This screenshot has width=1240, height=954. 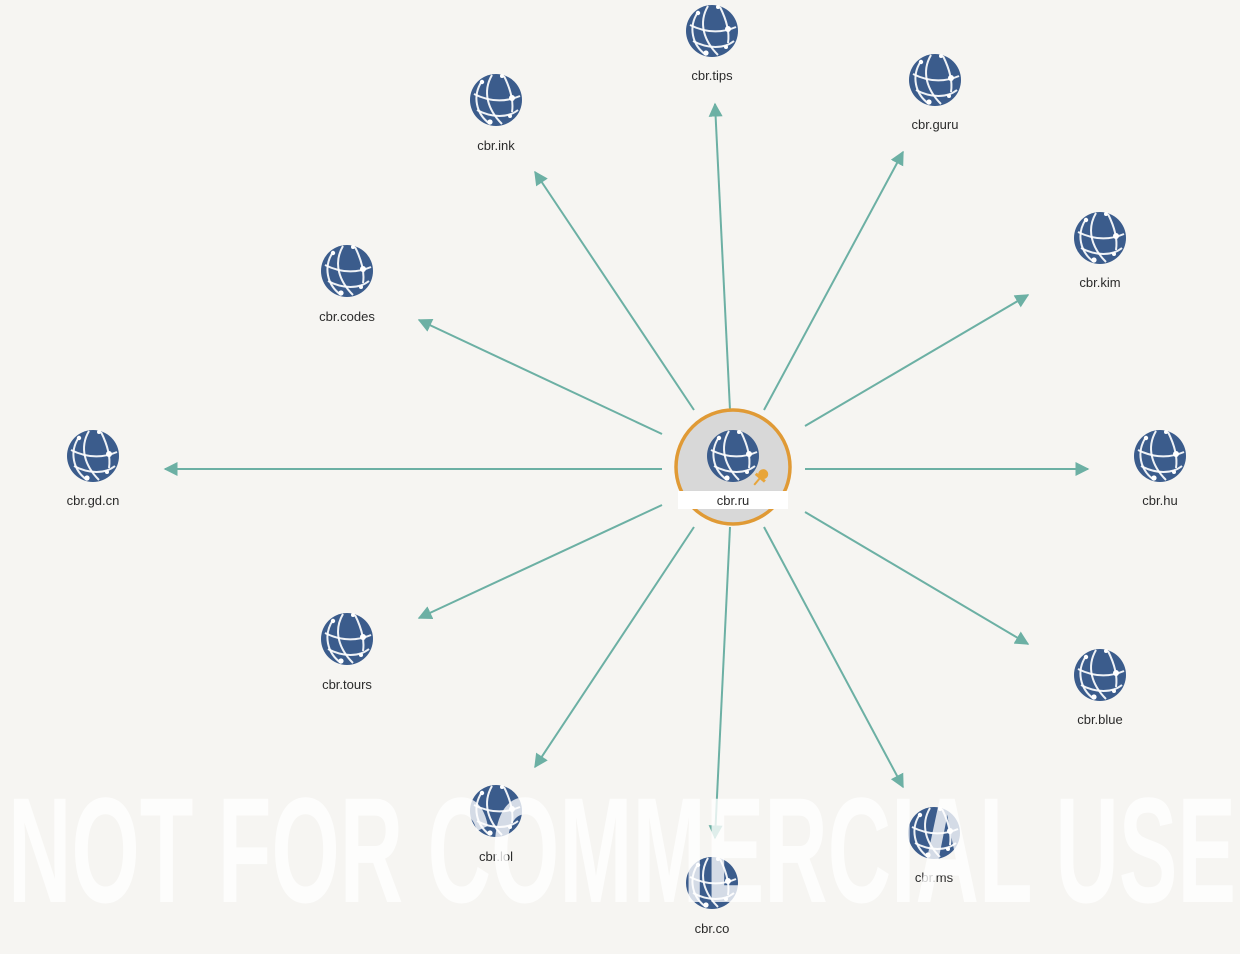 What do you see at coordinates (1159, 500) in the screenshot?
I see `node-label: cbr.hu` at bounding box center [1159, 500].